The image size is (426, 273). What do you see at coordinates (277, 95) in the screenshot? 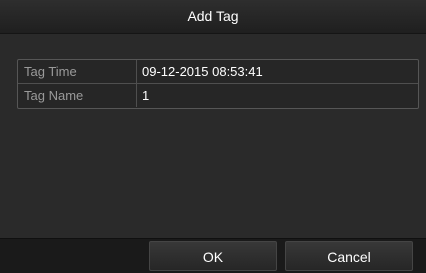
I see `tag-name-input` at bounding box center [277, 95].